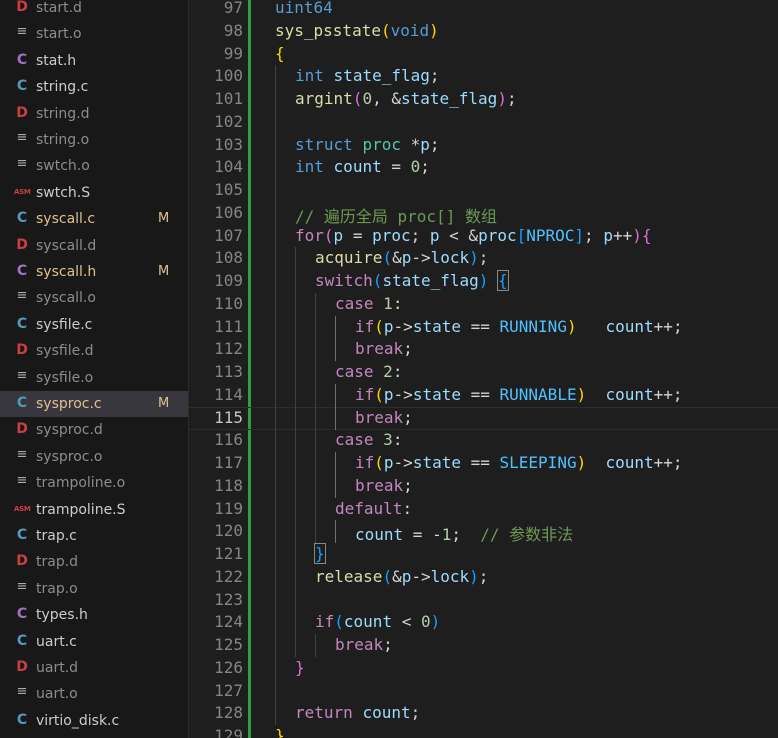  I want to click on code-token: ;, so click(434, 144).